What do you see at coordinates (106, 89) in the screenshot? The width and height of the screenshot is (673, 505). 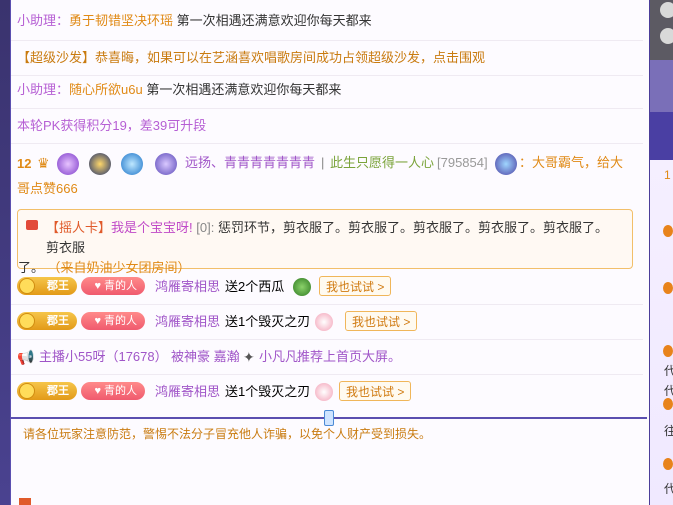 I see `username-link: 随心所欲u6u` at bounding box center [106, 89].